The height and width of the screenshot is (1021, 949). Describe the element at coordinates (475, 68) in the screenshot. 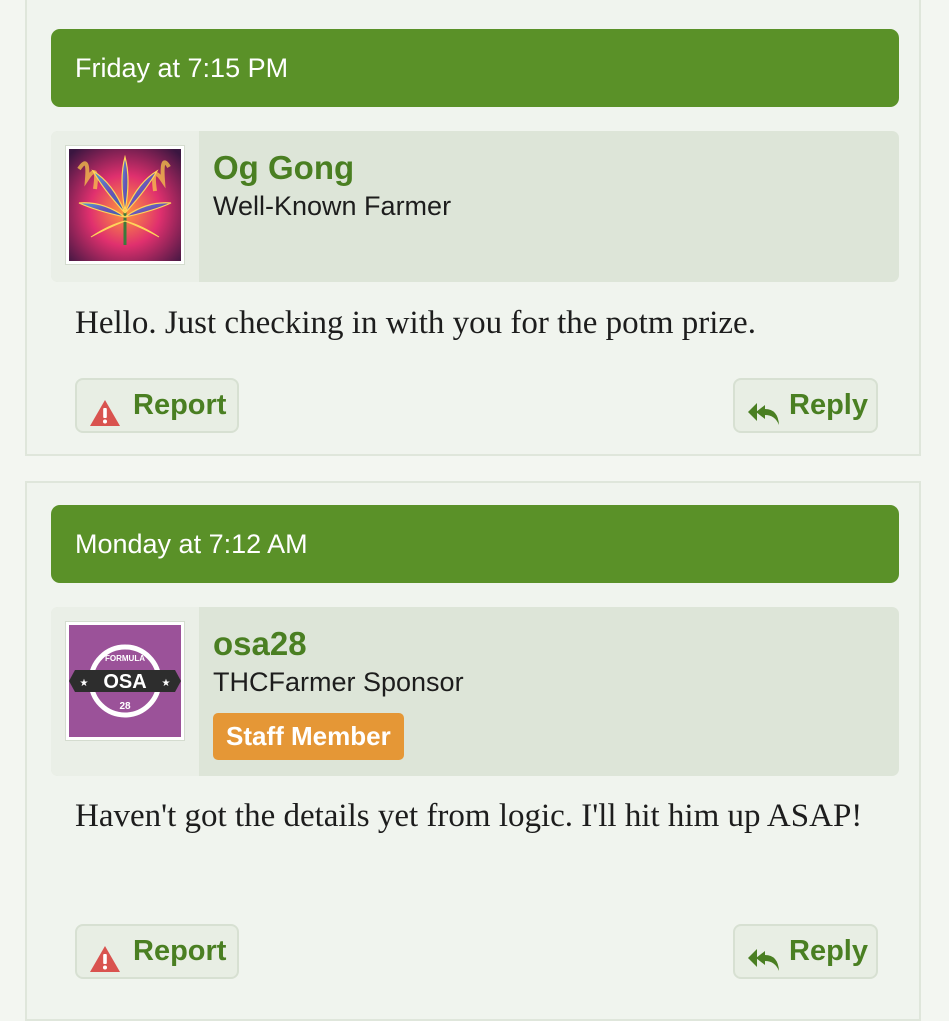

I see `message-timestamp: Friday at 7:15 PM` at that location.